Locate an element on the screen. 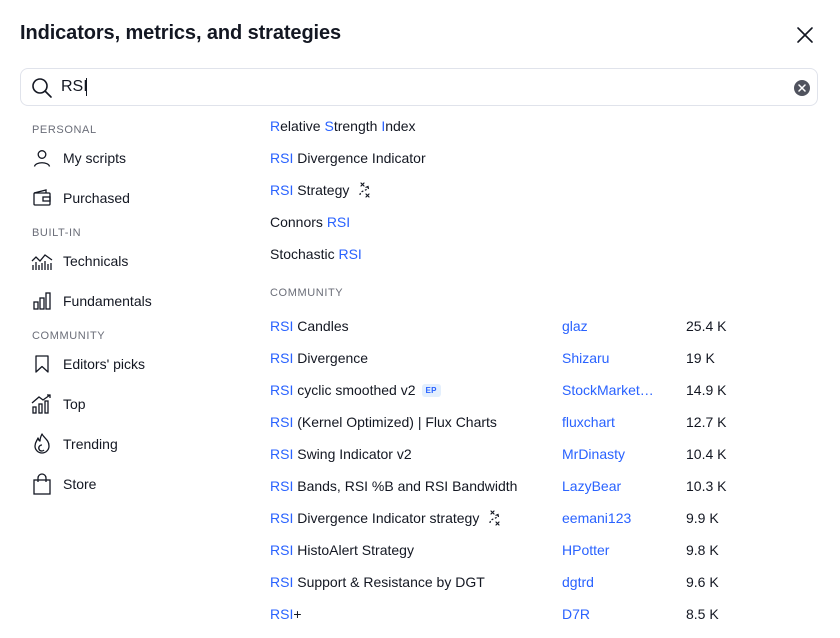 Image resolution: width=840 pixels, height=638 pixels. community-result-row: RSI Candles glaz 25.4 K is located at coordinates (544, 327).